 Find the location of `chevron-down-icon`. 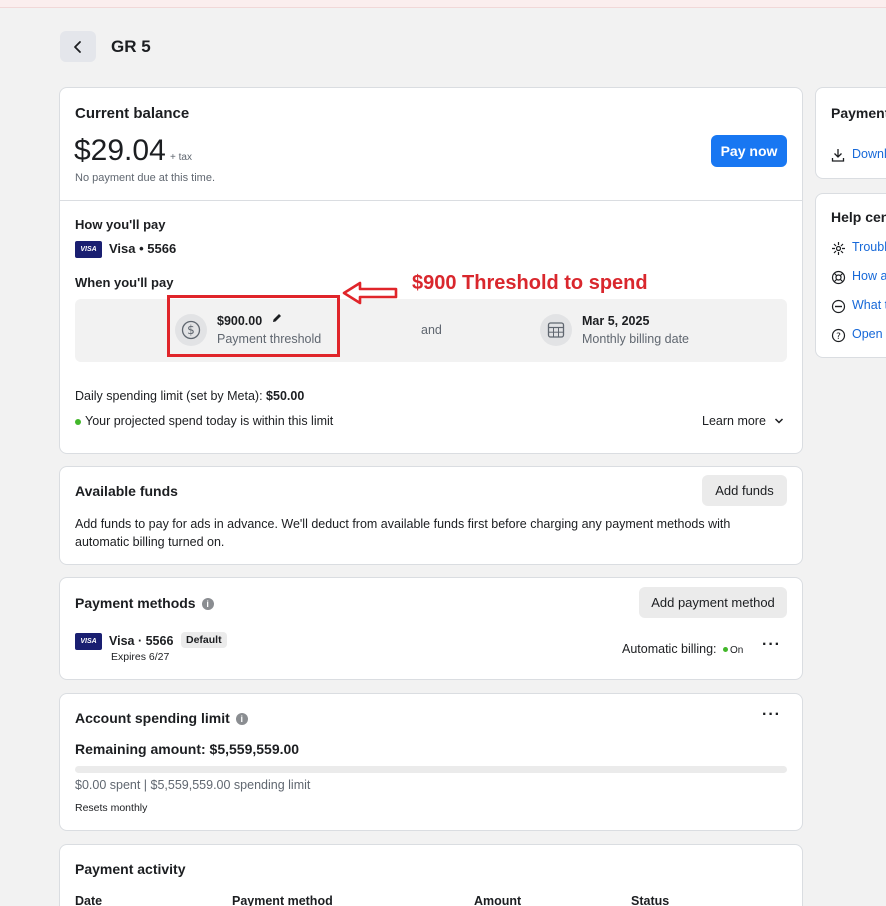

chevron-down-icon is located at coordinates (779, 421).